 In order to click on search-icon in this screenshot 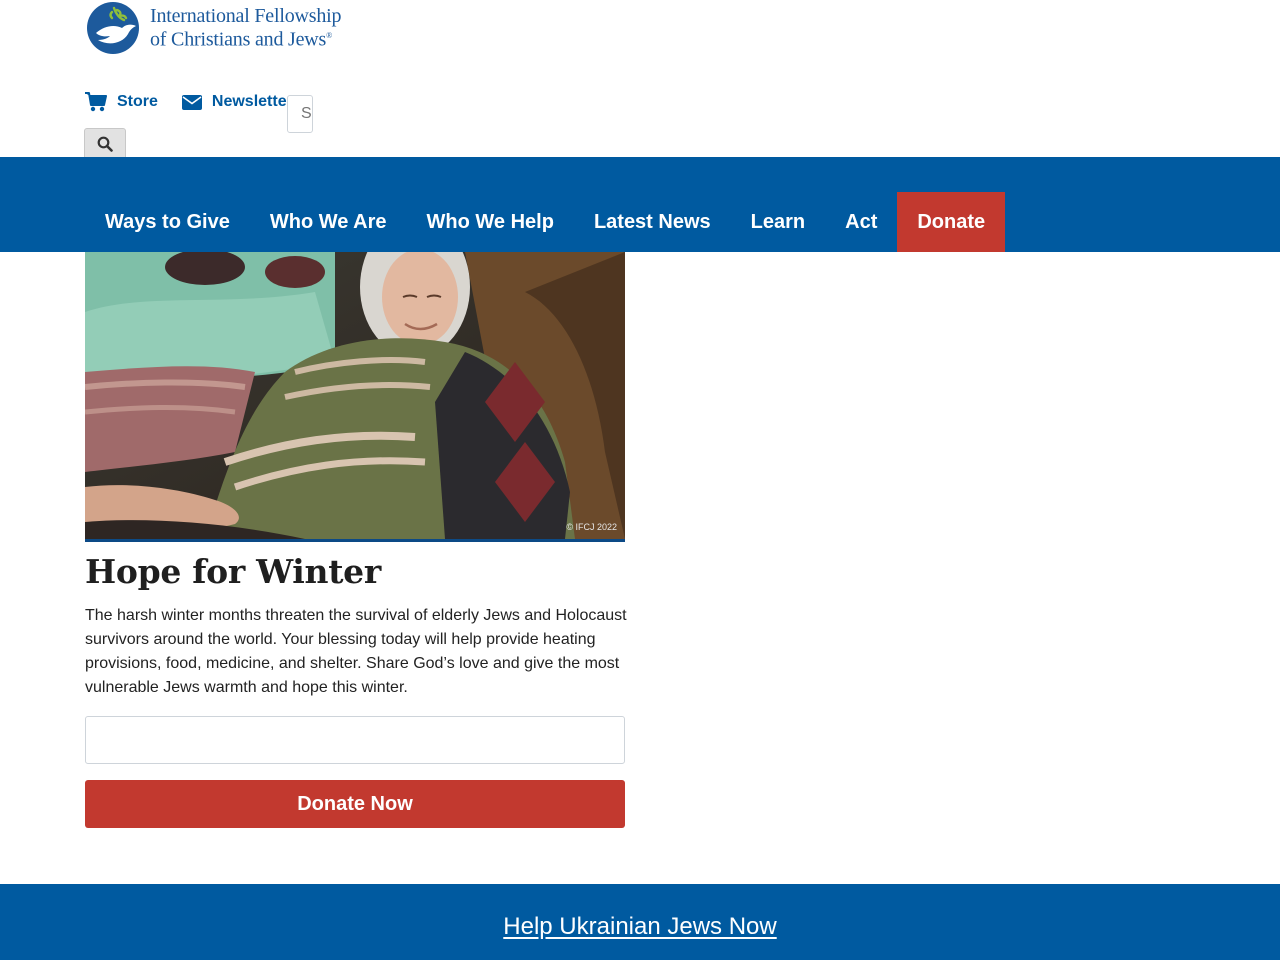, I will do `click(105, 144)`.